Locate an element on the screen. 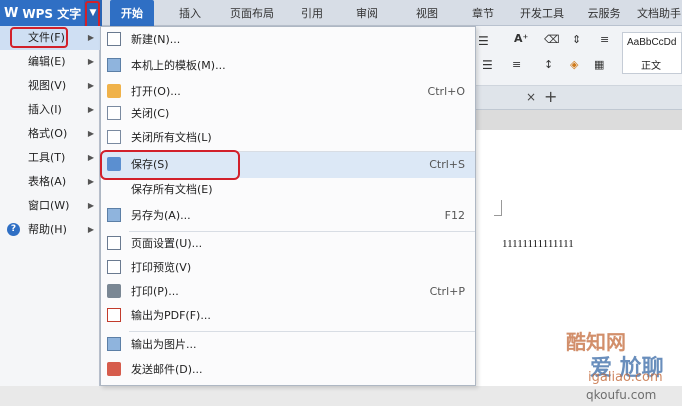 The width and height of the screenshot is (682, 406). menu-label: 关闭所有文档(L) is located at coordinates (171, 137).